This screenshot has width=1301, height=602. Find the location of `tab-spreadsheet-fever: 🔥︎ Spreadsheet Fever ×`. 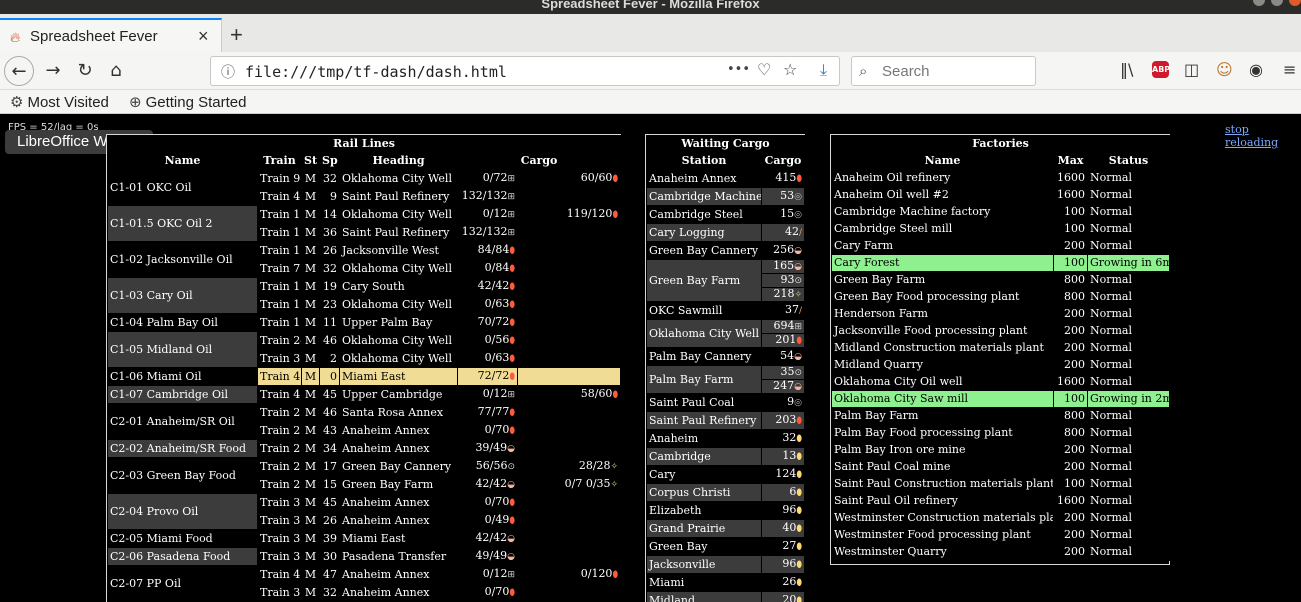

tab-spreadsheet-fever: 🔥︎ Spreadsheet Fever × is located at coordinates (111, 35).